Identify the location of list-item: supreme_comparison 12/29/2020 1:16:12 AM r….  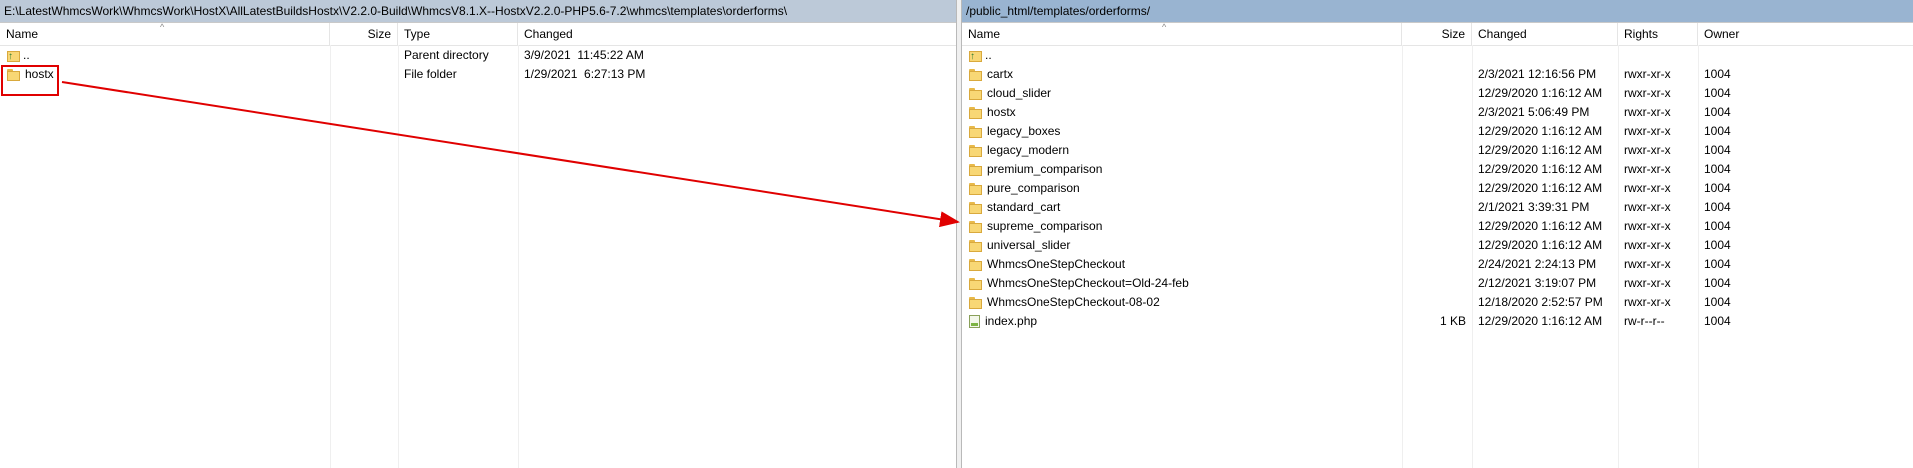
(1437, 226).